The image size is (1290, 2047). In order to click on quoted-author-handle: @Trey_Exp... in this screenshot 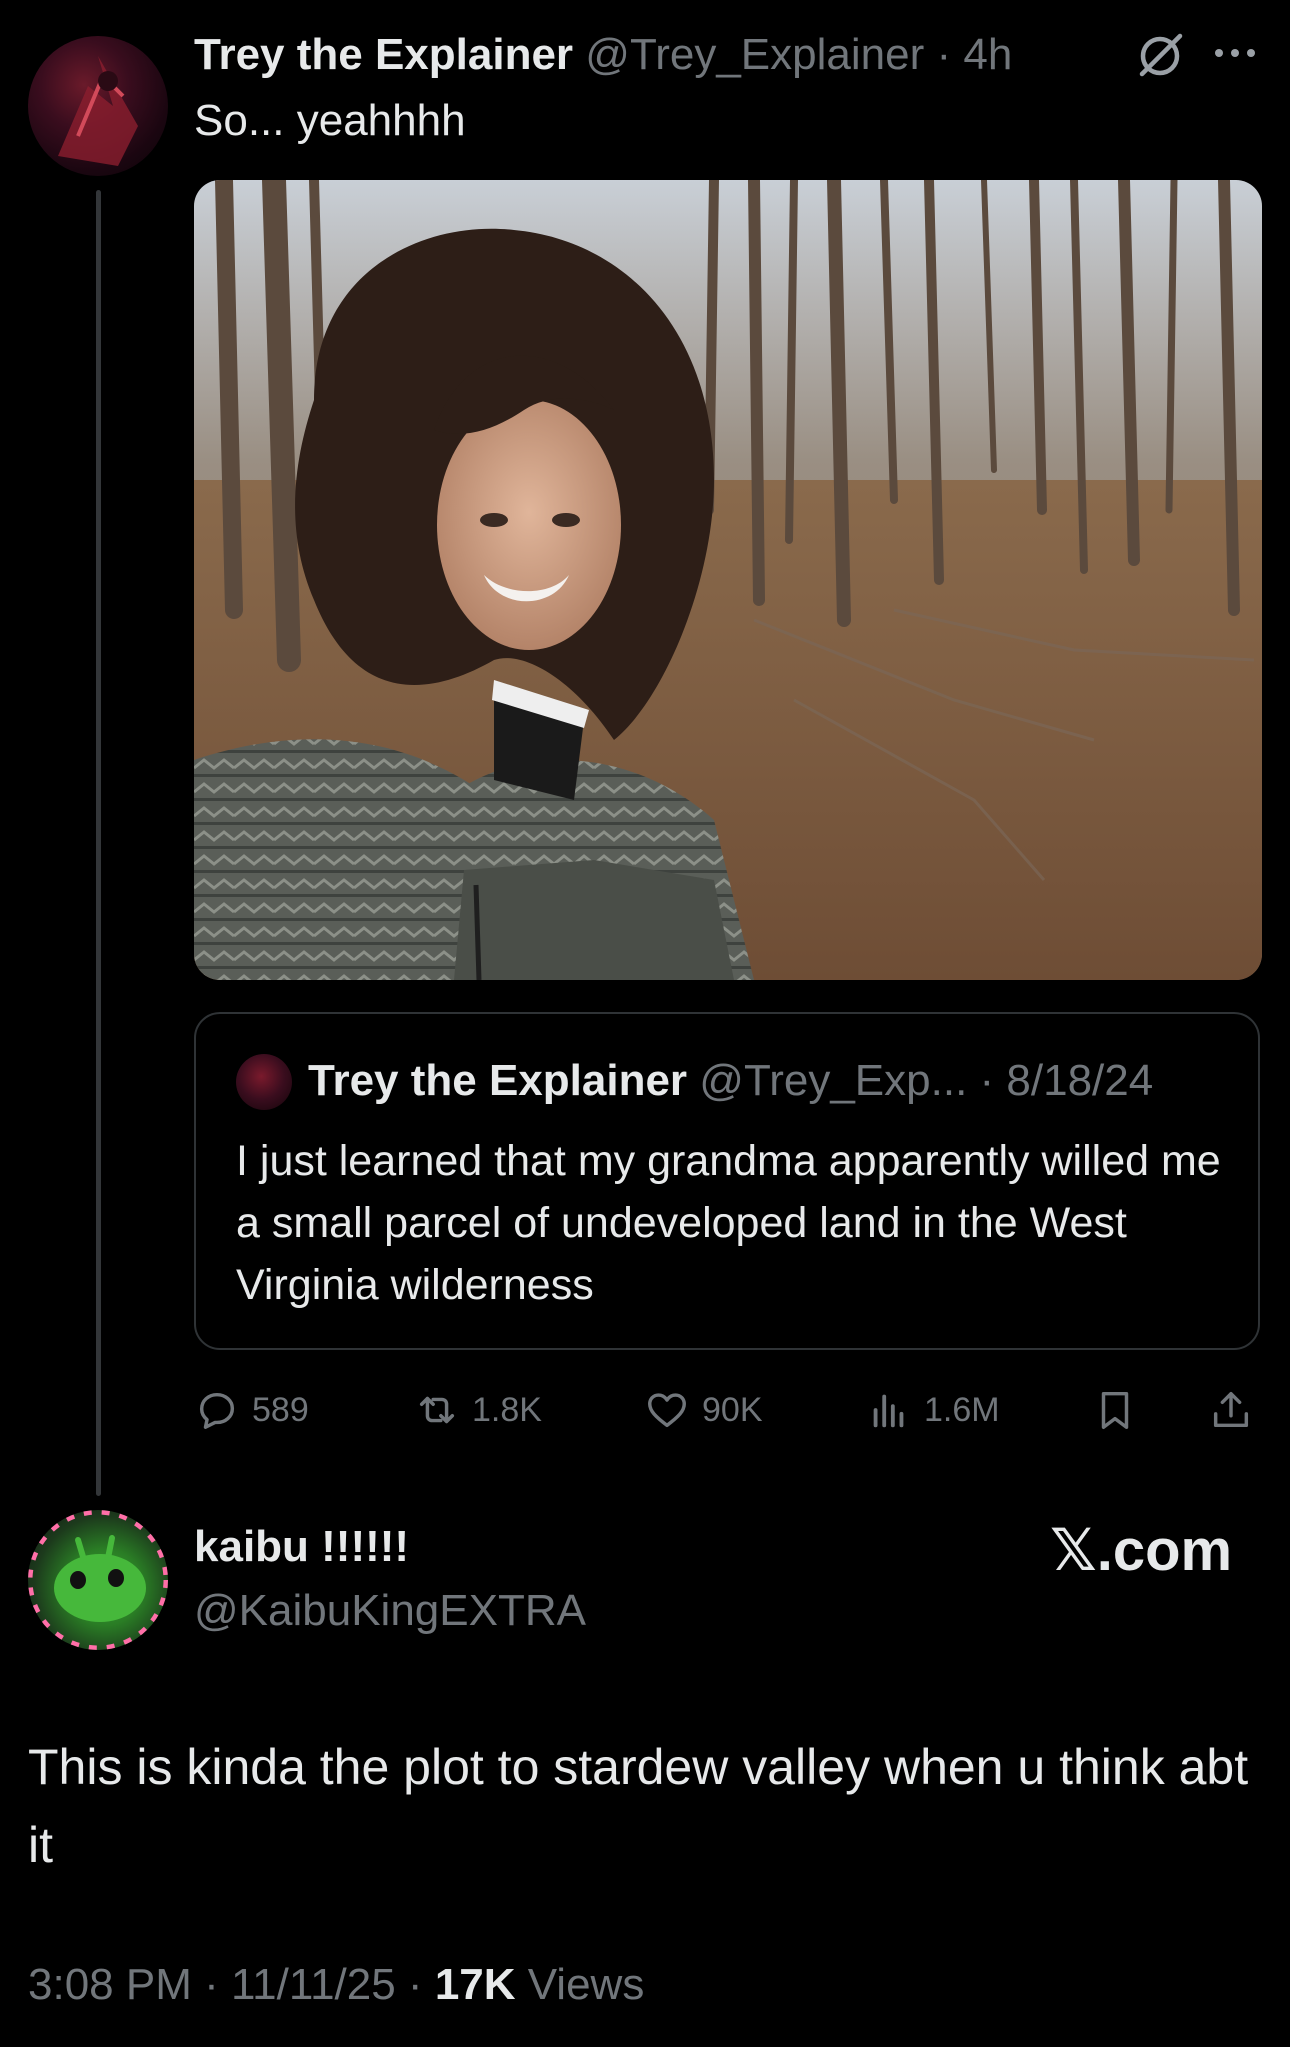, I will do `click(833, 1080)`.